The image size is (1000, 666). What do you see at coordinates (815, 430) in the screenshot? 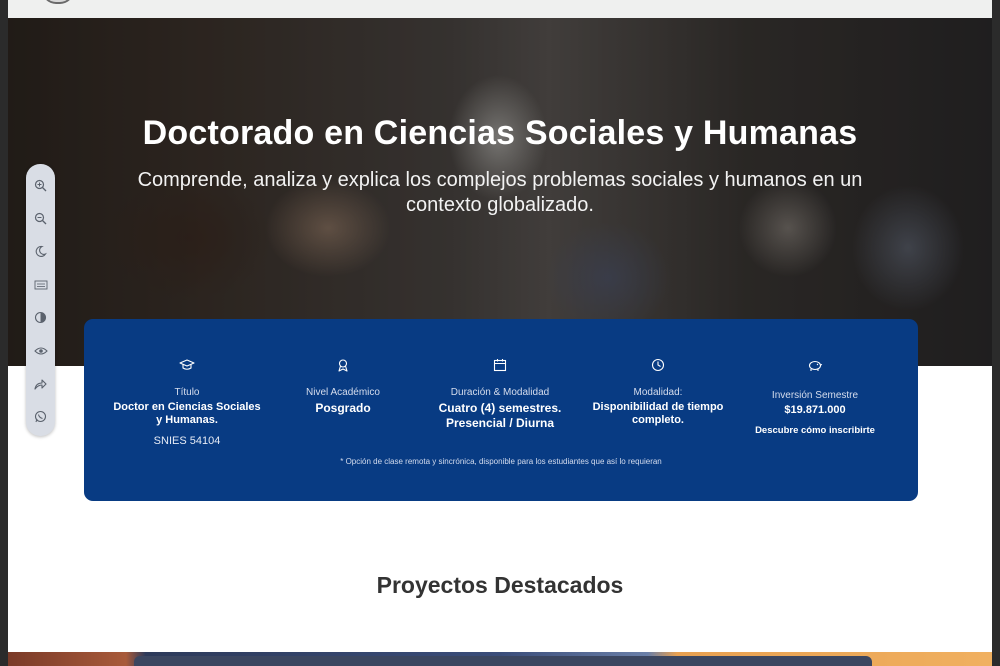
I see `inscription-link: Descubre cómo inscribirte` at bounding box center [815, 430].